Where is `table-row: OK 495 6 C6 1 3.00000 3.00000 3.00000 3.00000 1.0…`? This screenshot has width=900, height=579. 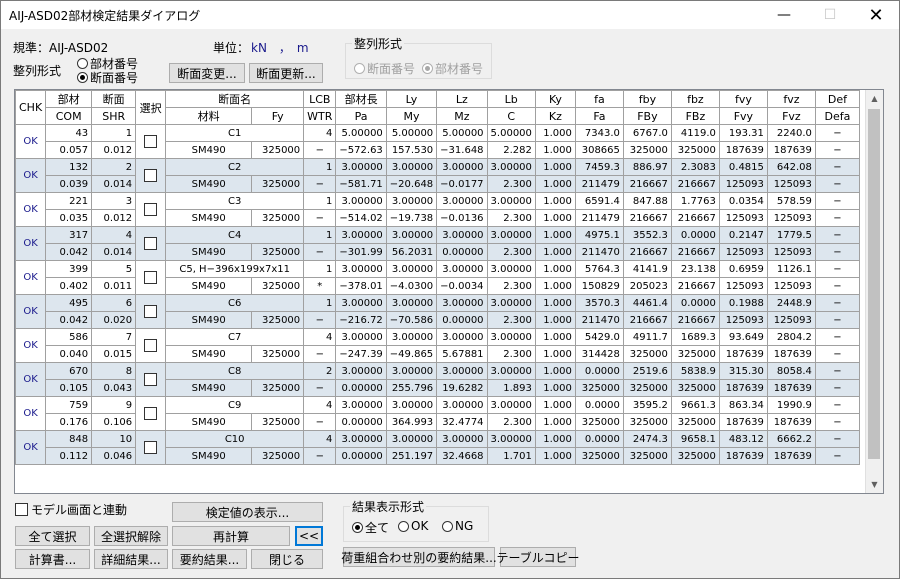 table-row: OK 495 6 C6 1 3.00000 3.00000 3.00000 3.00000 1.0… is located at coordinates (437, 311).